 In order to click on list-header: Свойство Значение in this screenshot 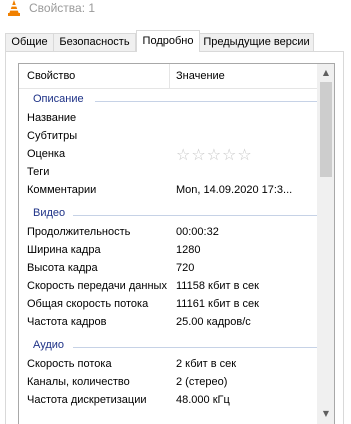, I will do `click(169, 76)`.